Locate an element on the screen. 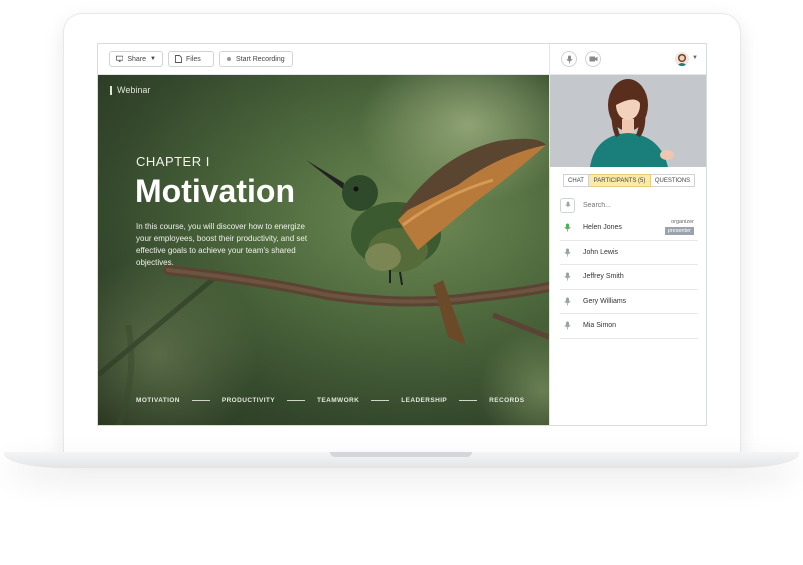 Image resolution: width=803 pixels, height=565 pixels. organizer-badge: organizer is located at coordinates (682, 222).